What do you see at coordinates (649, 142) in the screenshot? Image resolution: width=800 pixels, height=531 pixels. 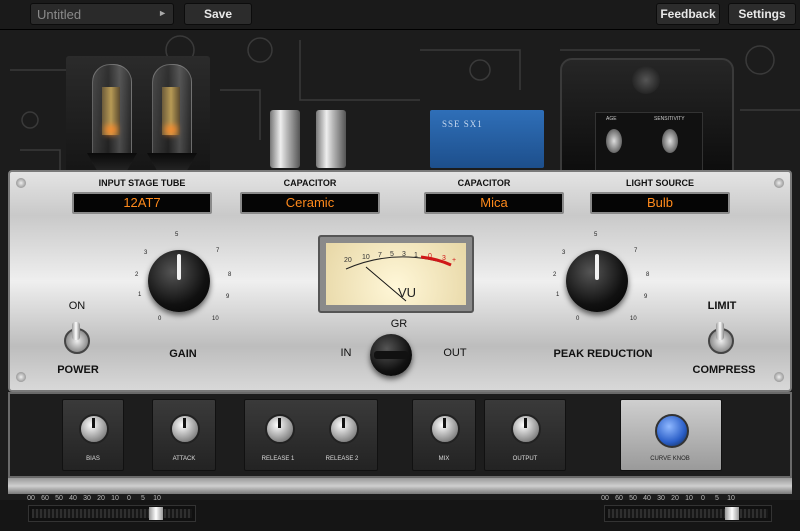 I see `light-box-panel: AGE SENSITIVITY` at bounding box center [649, 142].